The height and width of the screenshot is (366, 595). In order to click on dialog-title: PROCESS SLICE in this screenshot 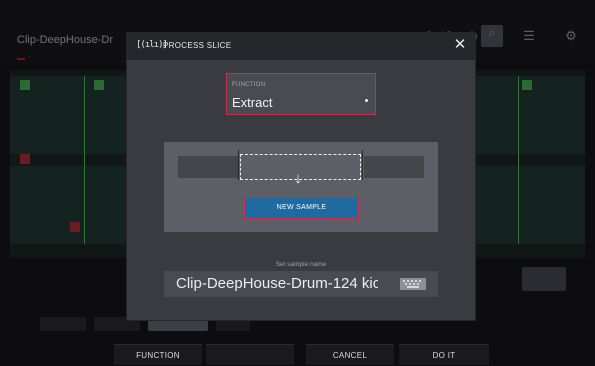, I will do `click(197, 45)`.